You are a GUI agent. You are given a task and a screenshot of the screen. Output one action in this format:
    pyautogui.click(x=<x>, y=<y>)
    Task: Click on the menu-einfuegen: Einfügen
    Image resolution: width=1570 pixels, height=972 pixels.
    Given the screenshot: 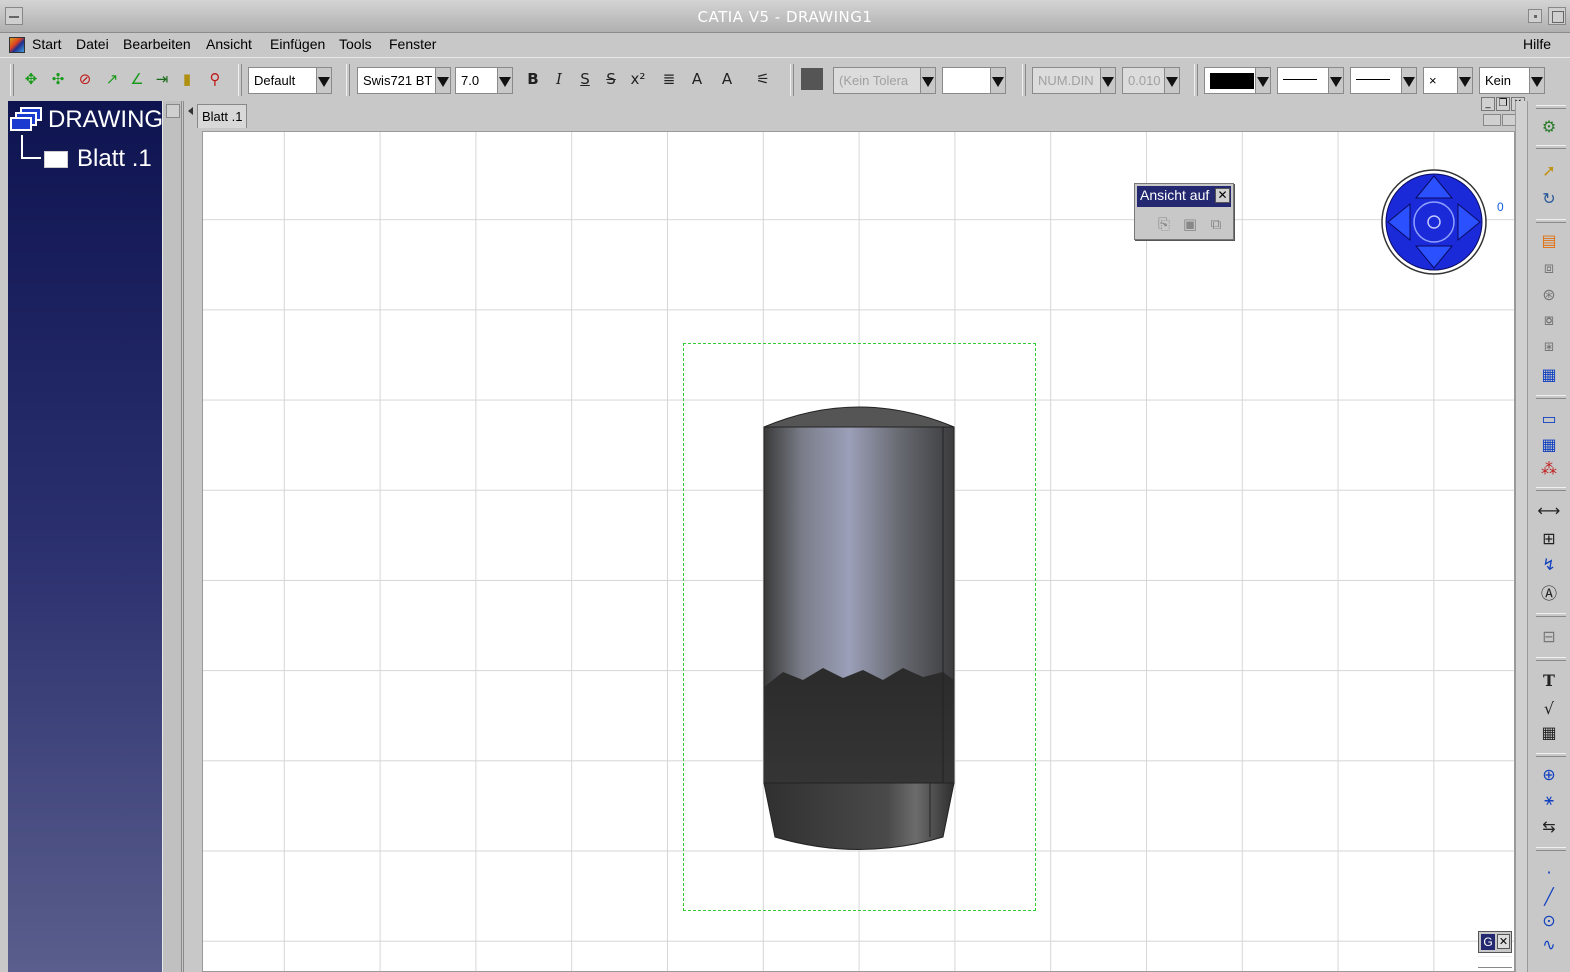 What is the action you would take?
    pyautogui.click(x=297, y=44)
    